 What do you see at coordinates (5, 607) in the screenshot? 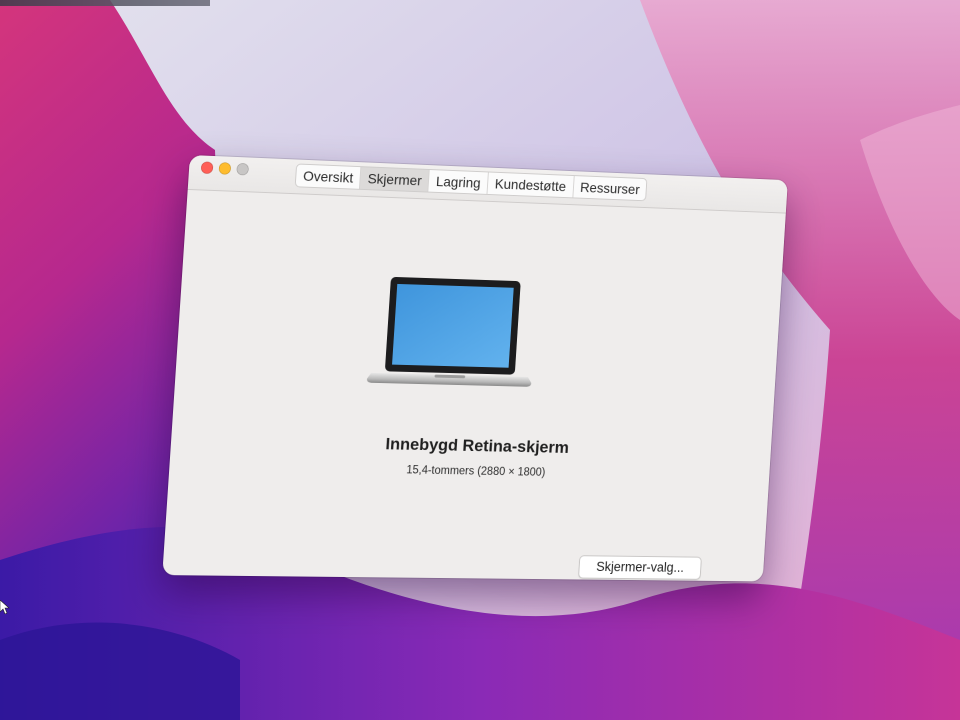
I see `mouse-cursor-icon` at bounding box center [5, 607].